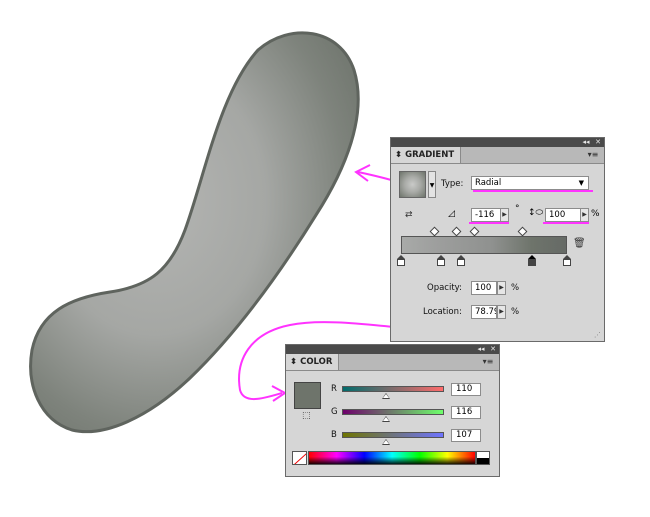  Describe the element at coordinates (530, 183) in the screenshot. I see `type-select: Radial ▼` at that location.